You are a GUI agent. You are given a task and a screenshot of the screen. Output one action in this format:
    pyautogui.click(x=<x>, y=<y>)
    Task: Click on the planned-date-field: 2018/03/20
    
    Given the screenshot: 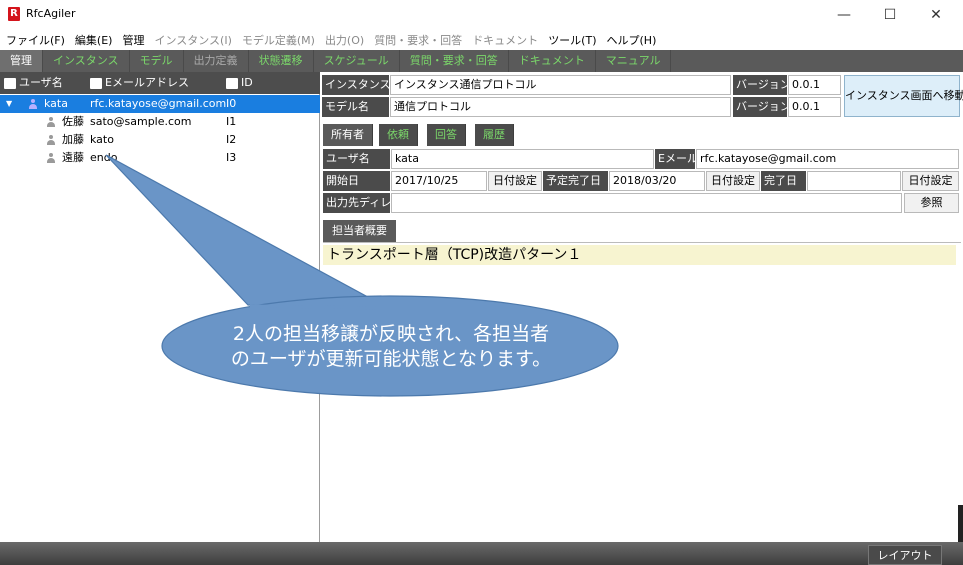 What is the action you would take?
    pyautogui.click(x=657, y=181)
    